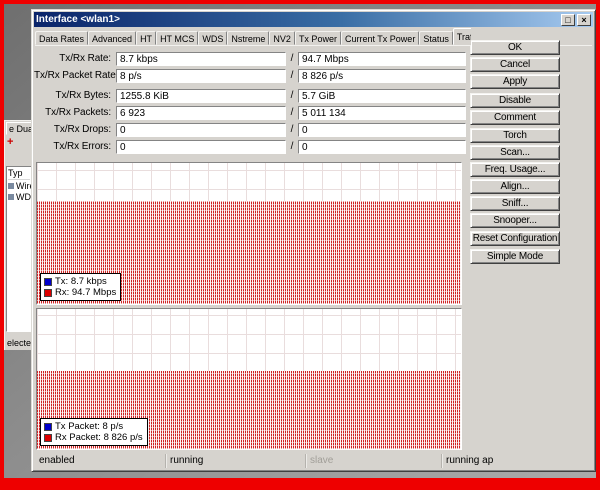  Describe the element at coordinates (19, 128) in the screenshot. I see `background-tab-fragment: e Dual` at that location.